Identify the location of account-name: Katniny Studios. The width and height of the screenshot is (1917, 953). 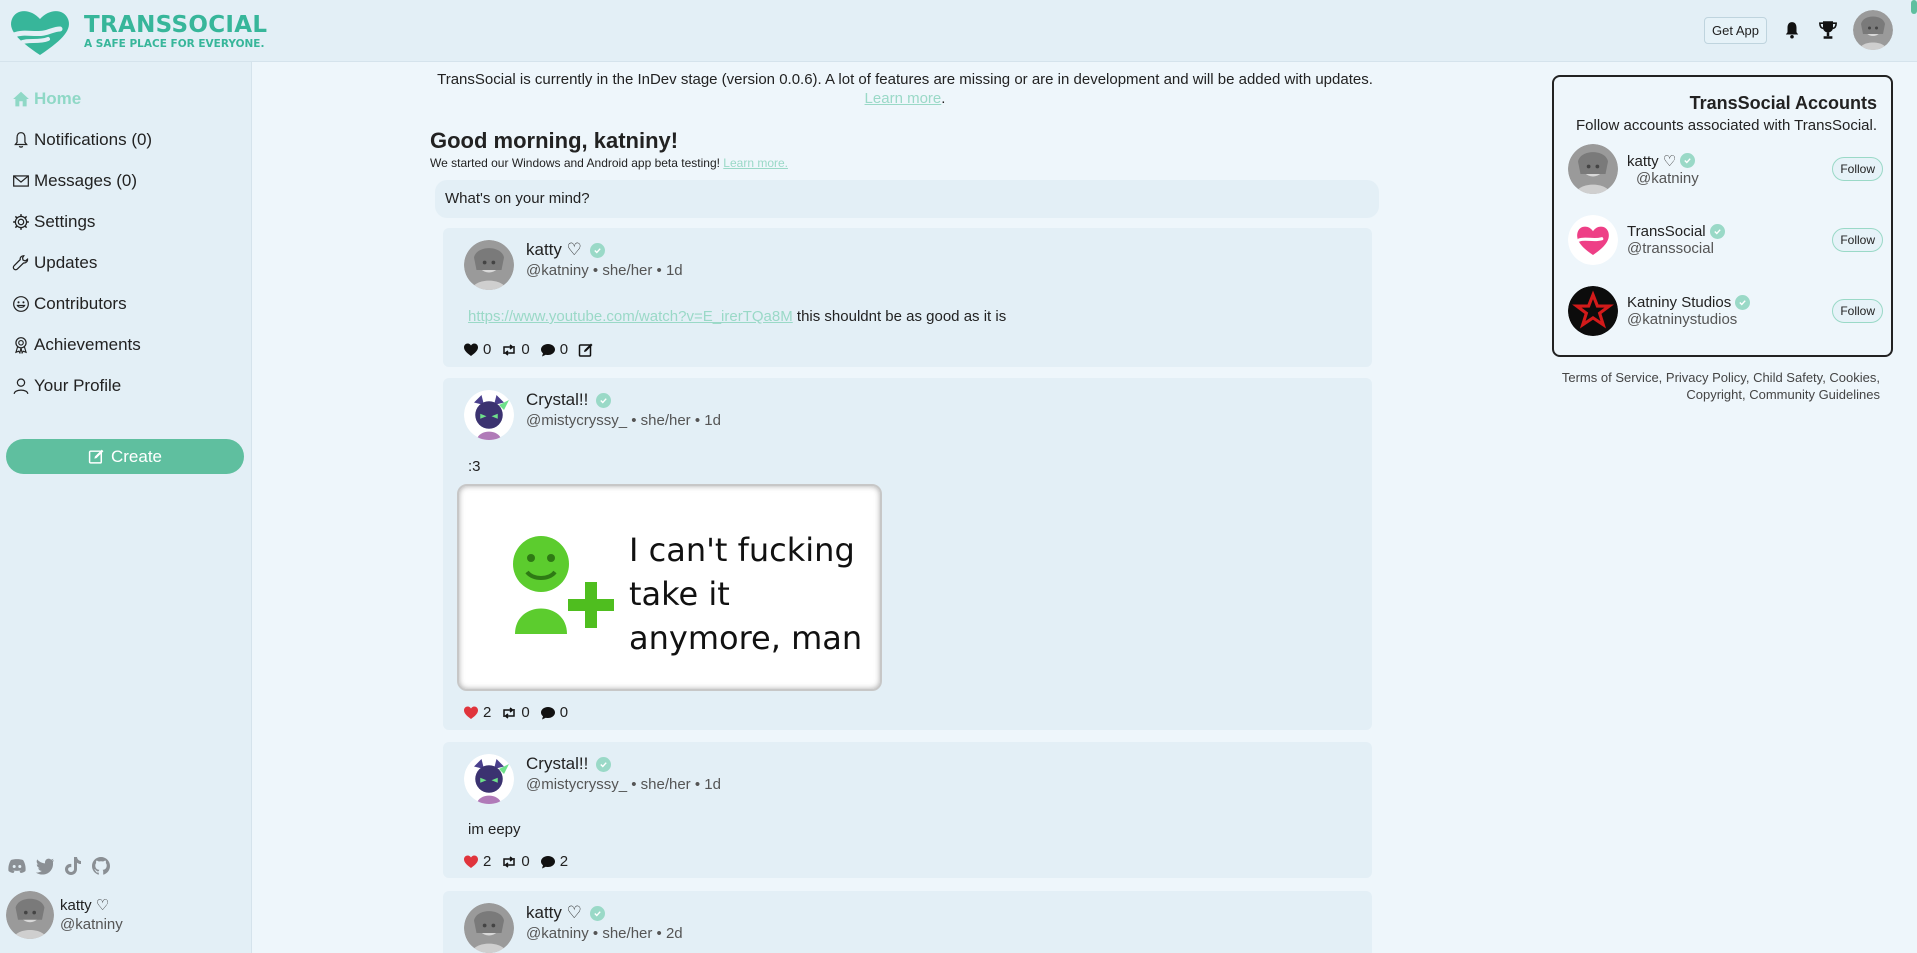
(1679, 302).